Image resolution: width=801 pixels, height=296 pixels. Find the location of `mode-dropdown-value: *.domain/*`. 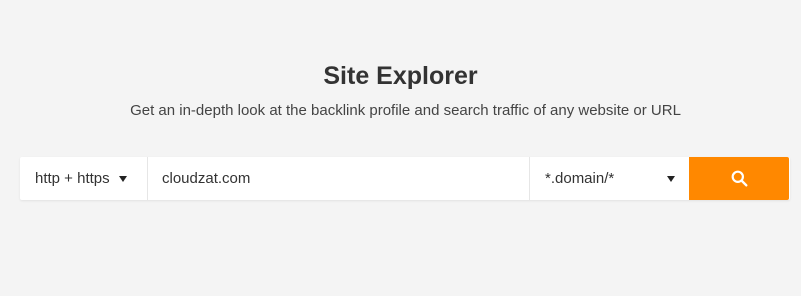

mode-dropdown-value: *.domain/* is located at coordinates (580, 178).